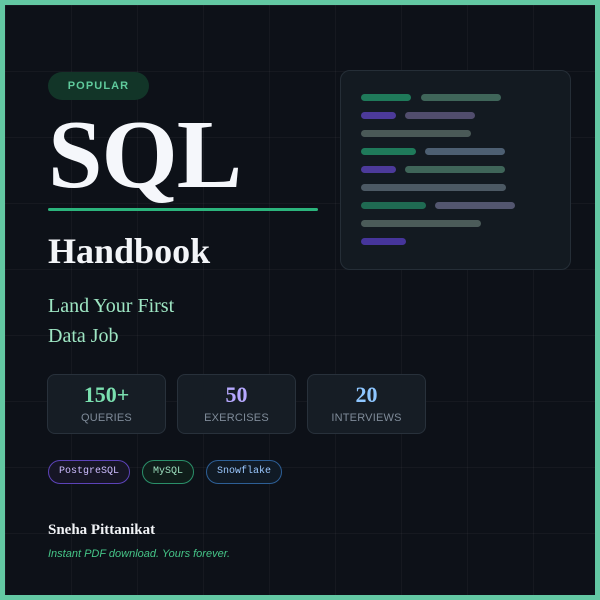 This screenshot has height=600, width=600. I want to click on stat-value: 50, so click(236, 394).